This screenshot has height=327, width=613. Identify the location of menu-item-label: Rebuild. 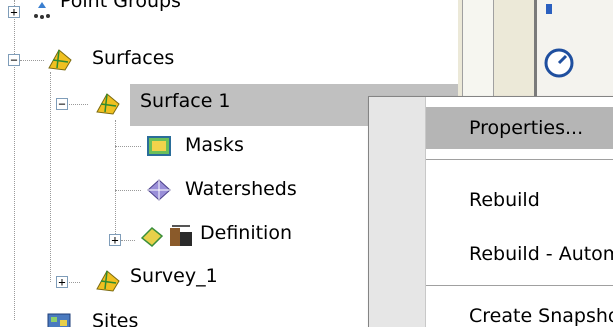
(504, 200).